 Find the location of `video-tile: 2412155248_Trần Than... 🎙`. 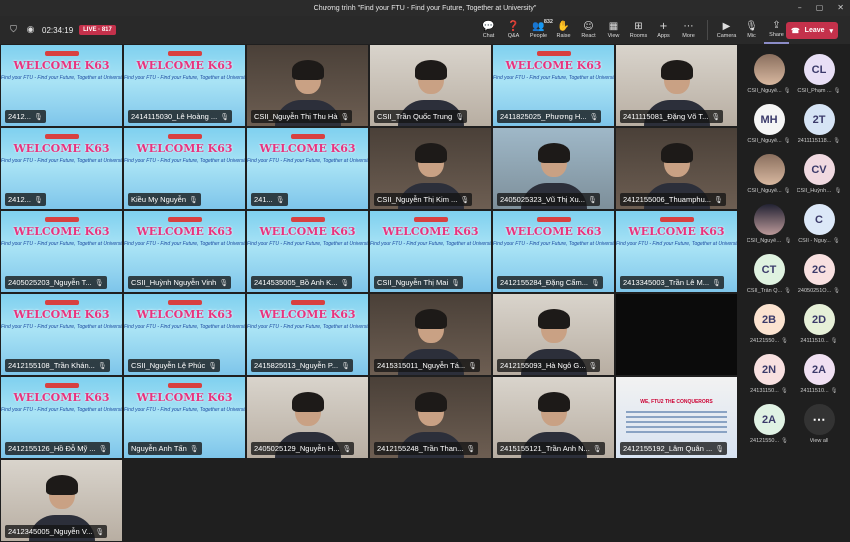

video-tile: 2412155248_Trần Than... 🎙 is located at coordinates (430, 417).